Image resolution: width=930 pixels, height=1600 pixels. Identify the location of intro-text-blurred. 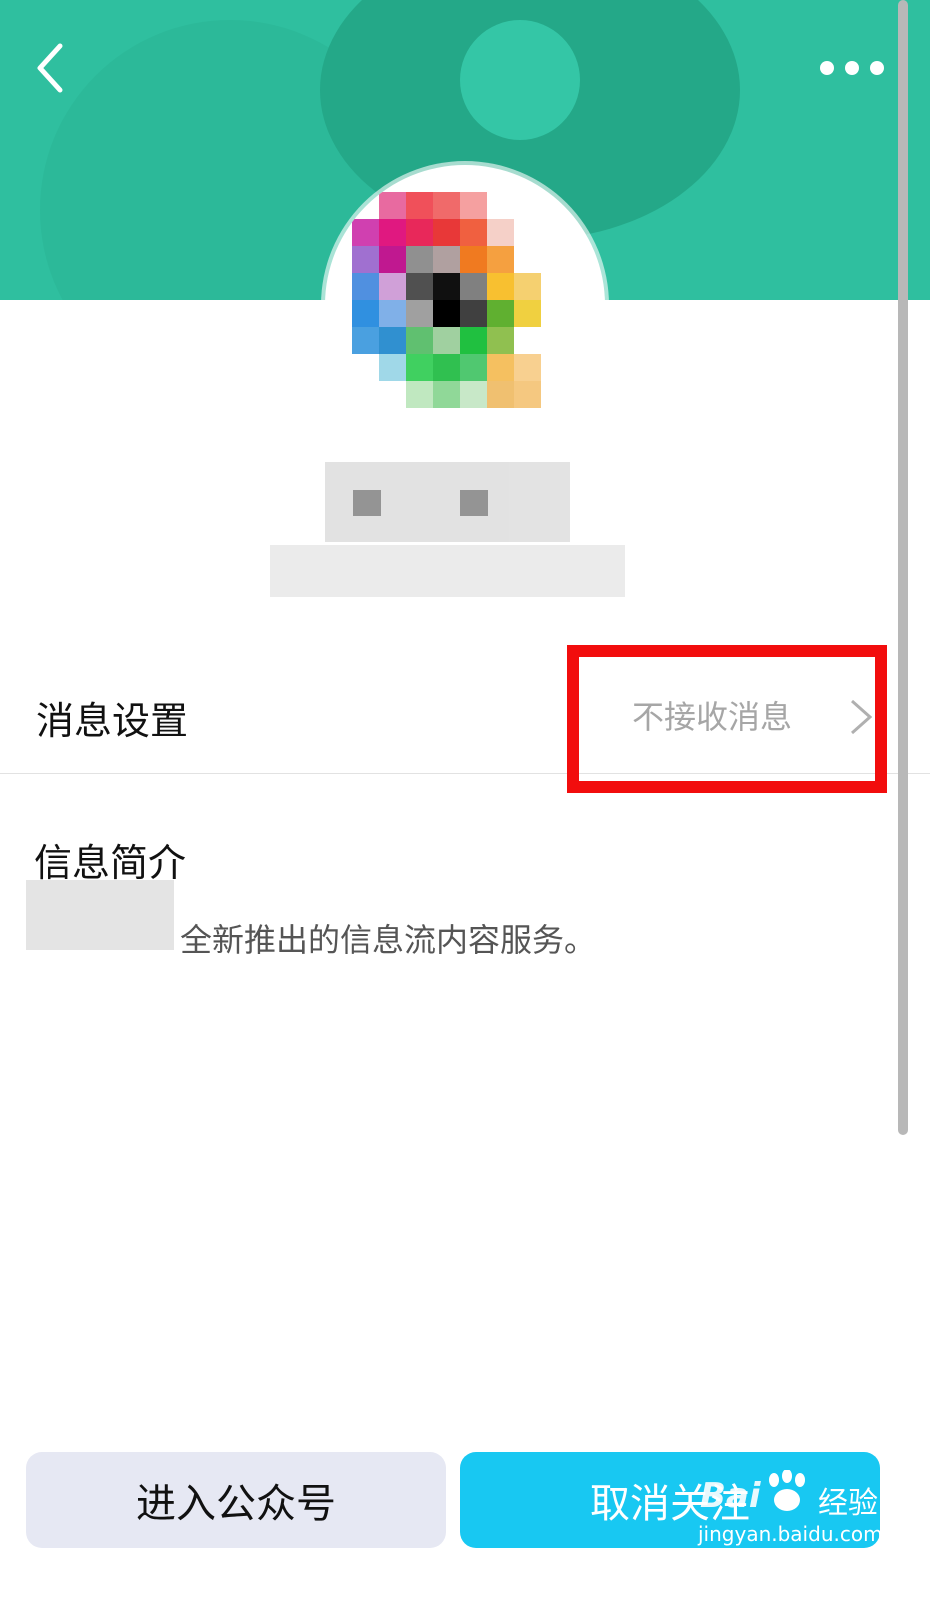
(100, 915).